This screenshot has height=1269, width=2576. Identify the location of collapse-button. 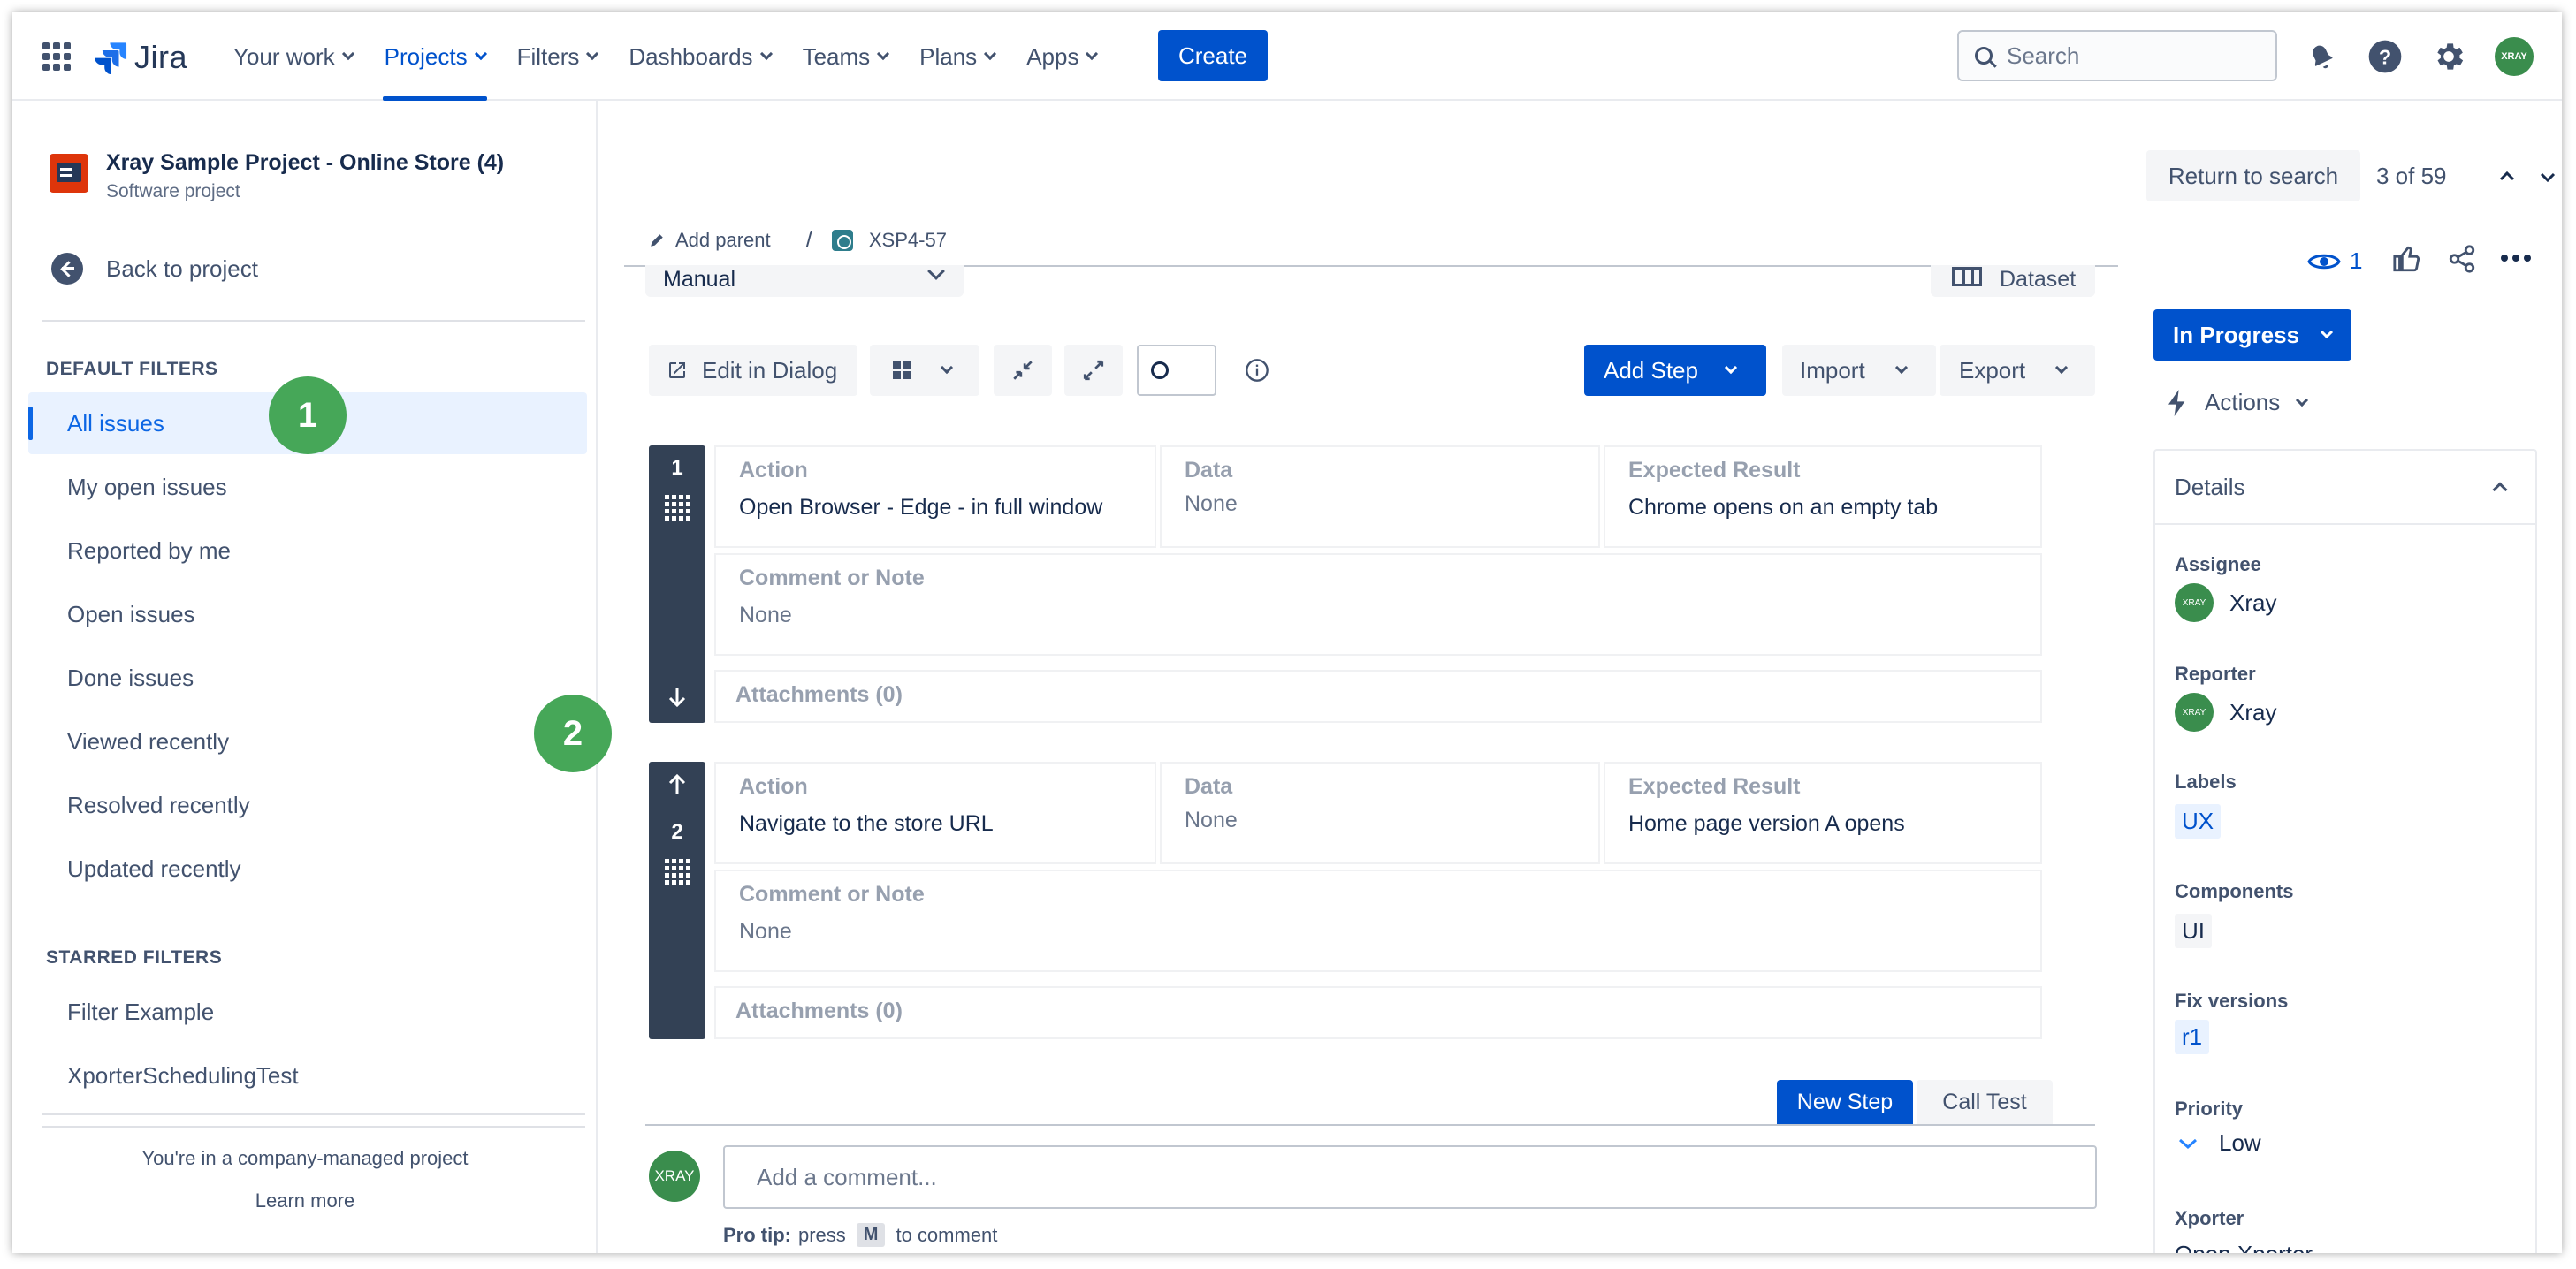
(1023, 370).